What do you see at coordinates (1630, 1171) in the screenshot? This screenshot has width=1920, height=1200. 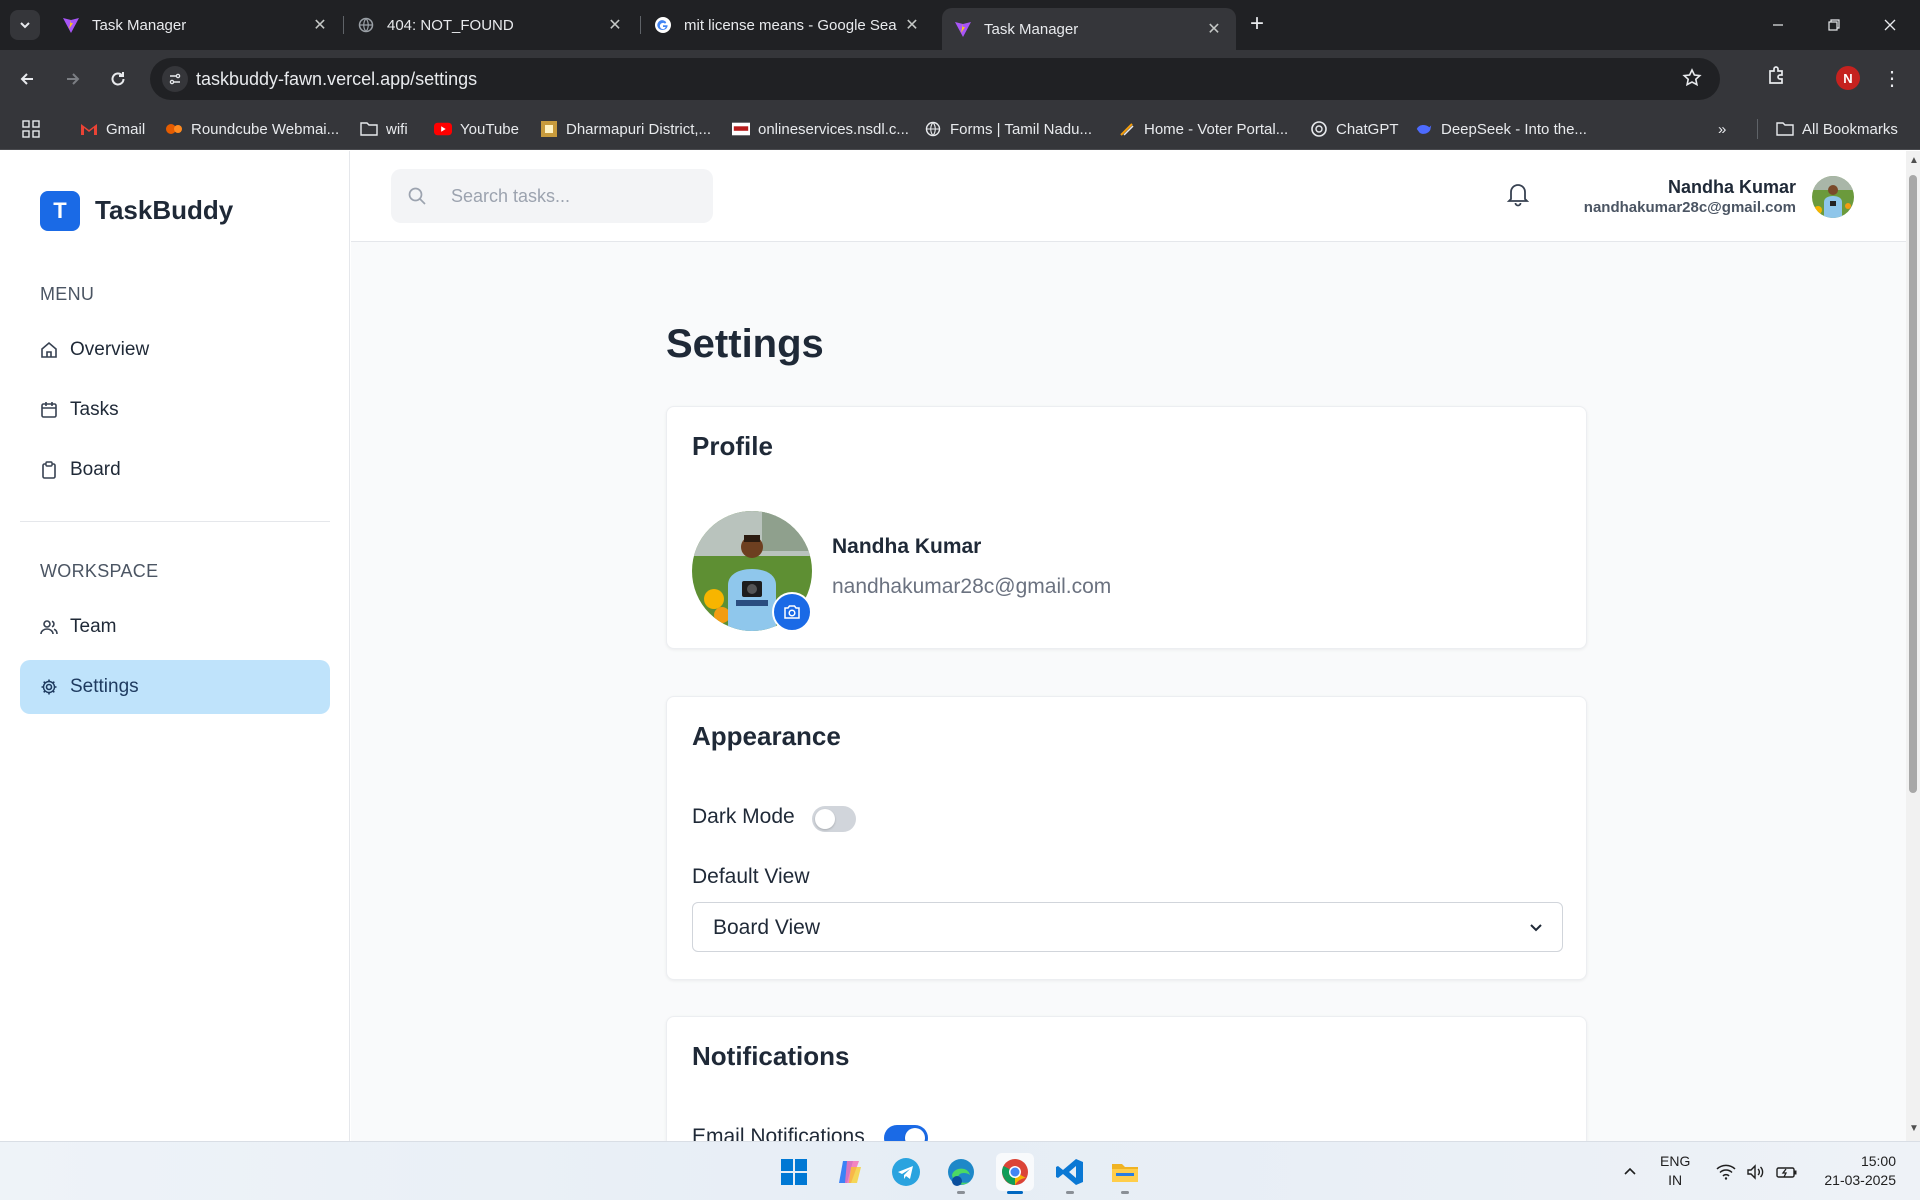 I see `show-hidden-icons-chevron-icon` at bounding box center [1630, 1171].